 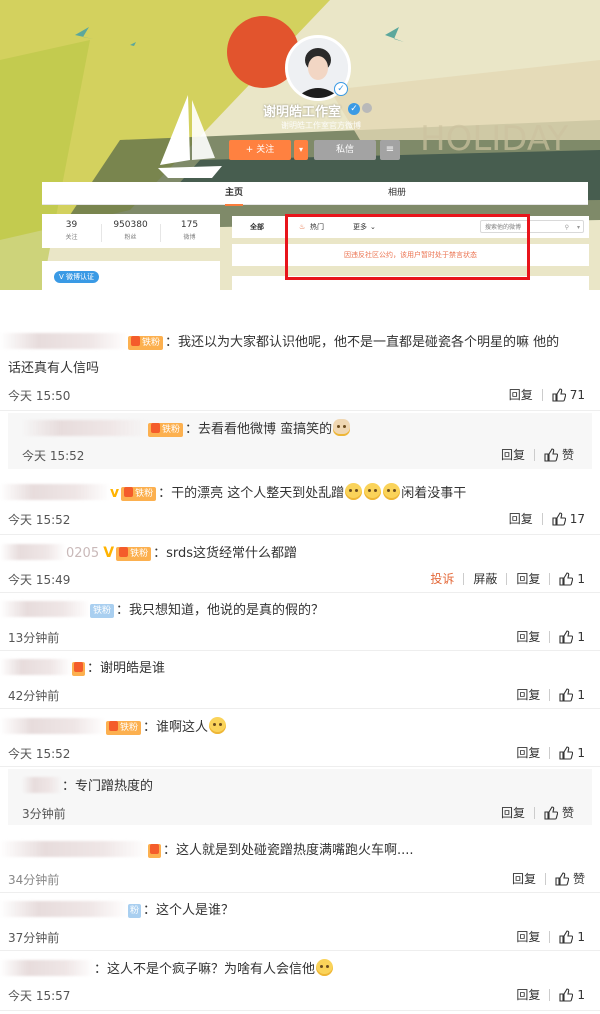 I want to click on like-count: 71, so click(x=577, y=394).